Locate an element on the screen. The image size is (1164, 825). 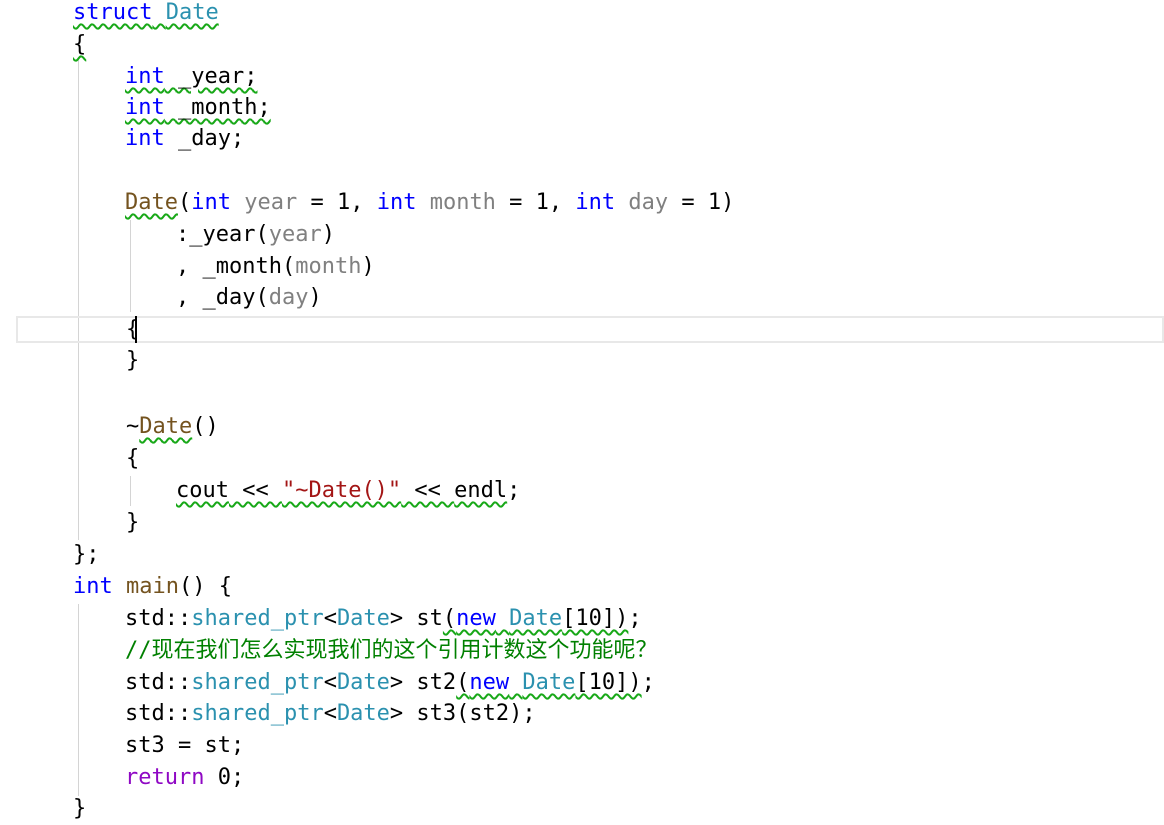
code-token: endl is located at coordinates (481, 490).